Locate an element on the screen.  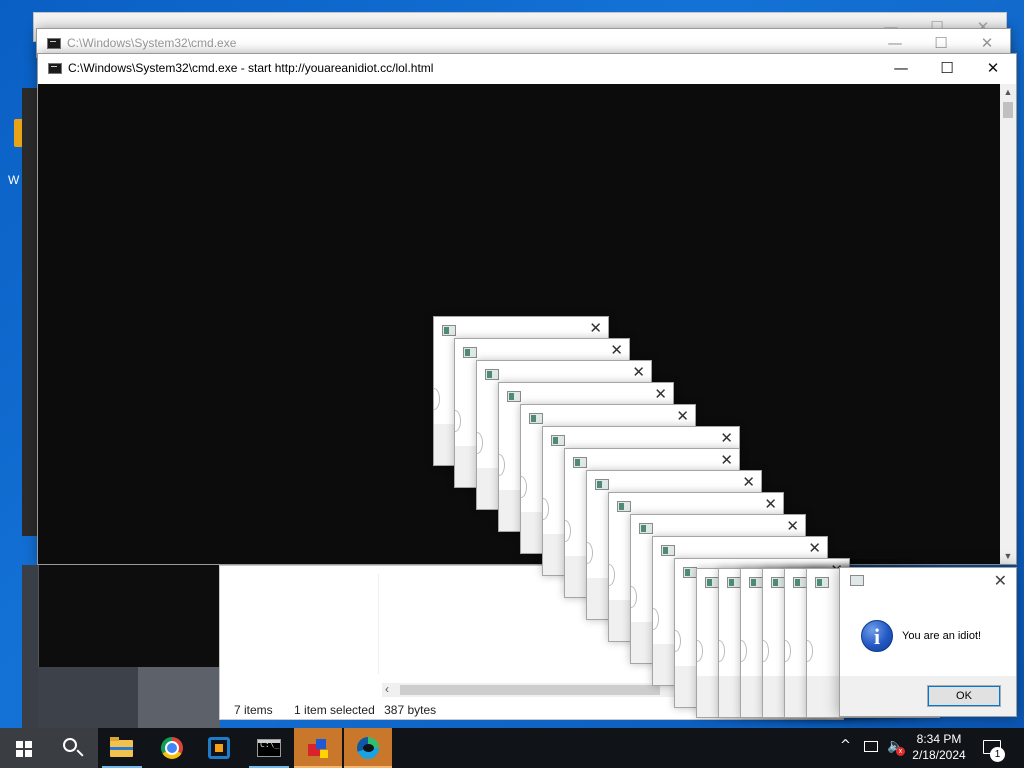
taskbar-youareanidiot-app is located at coordinates (318, 748).